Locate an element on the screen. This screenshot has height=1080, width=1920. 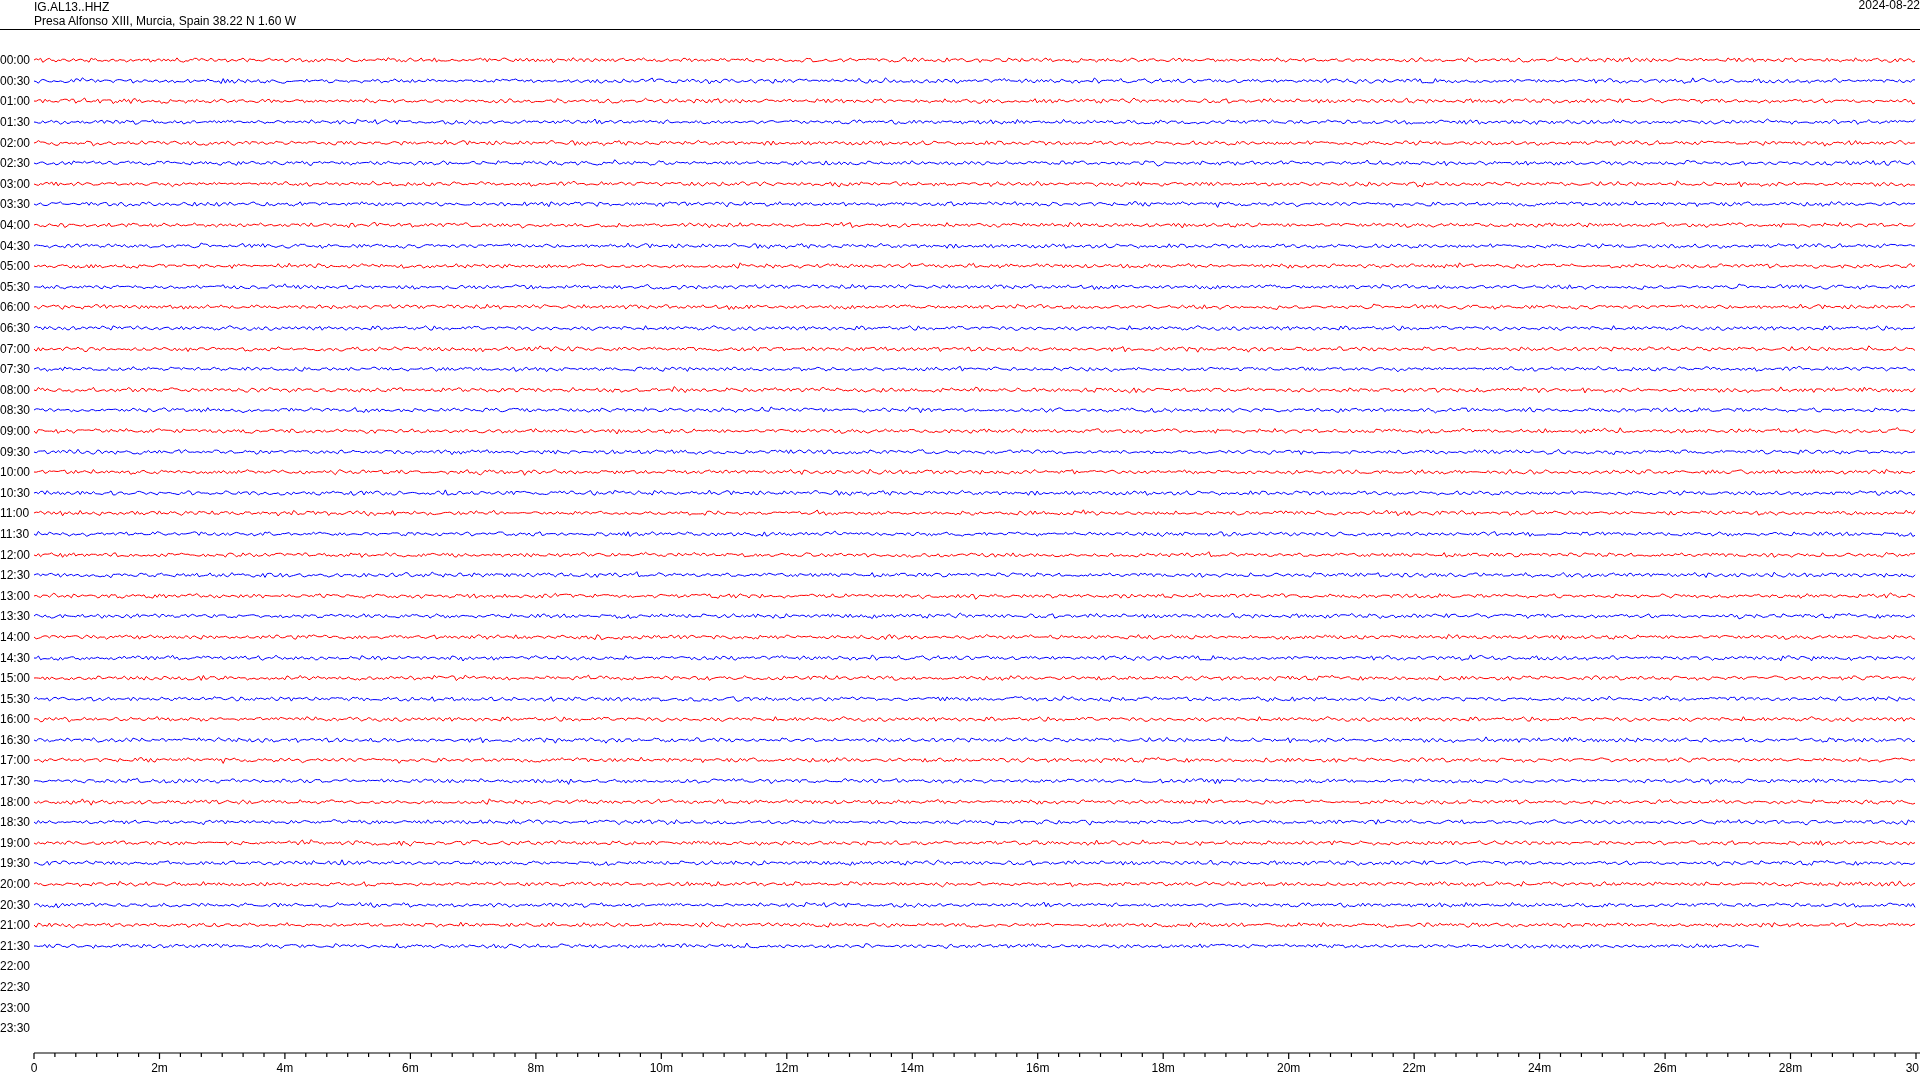
axis-label: 0 is located at coordinates (34, 1067).